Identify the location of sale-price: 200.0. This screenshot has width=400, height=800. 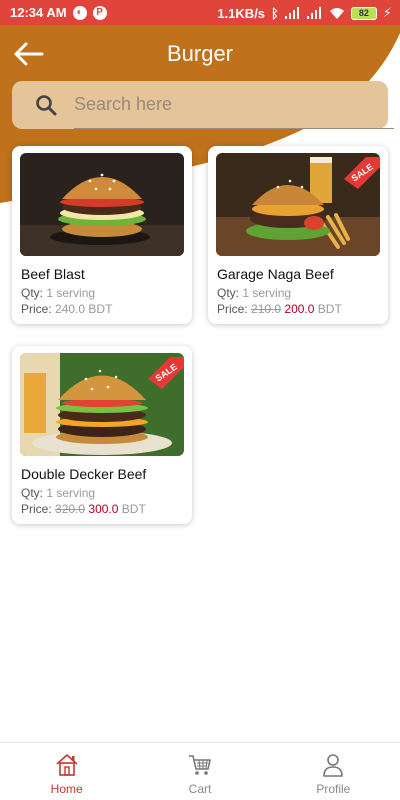
(299, 309).